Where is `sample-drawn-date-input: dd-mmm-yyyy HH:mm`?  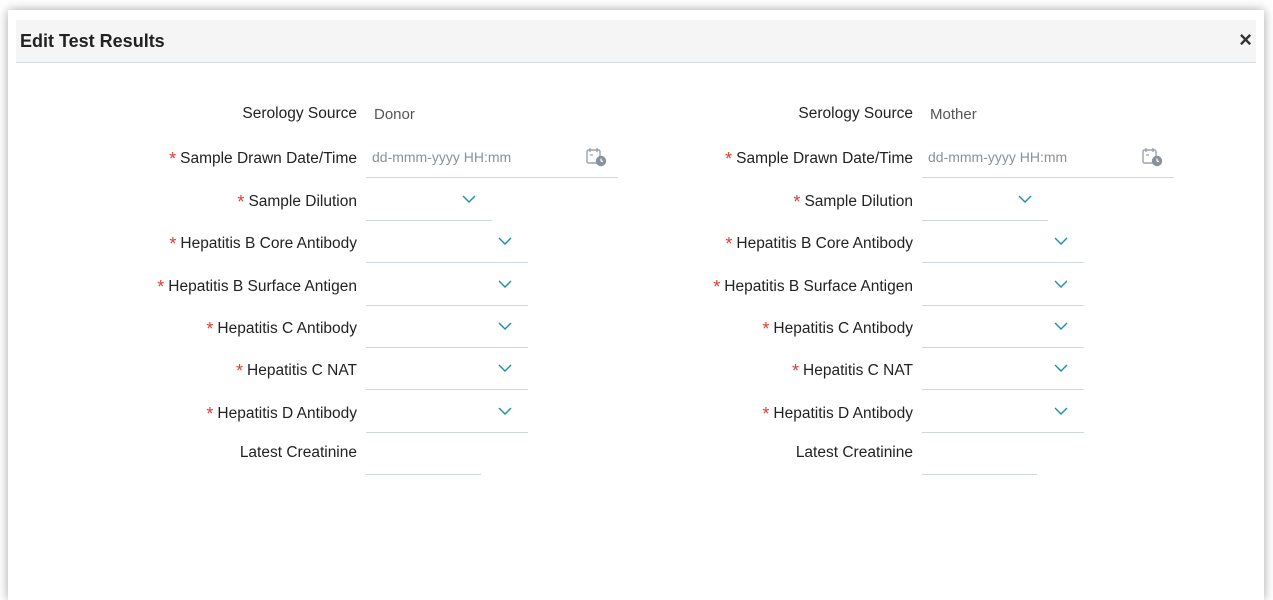
sample-drawn-date-input: dd-mmm-yyyy HH:mm is located at coordinates (1048, 158).